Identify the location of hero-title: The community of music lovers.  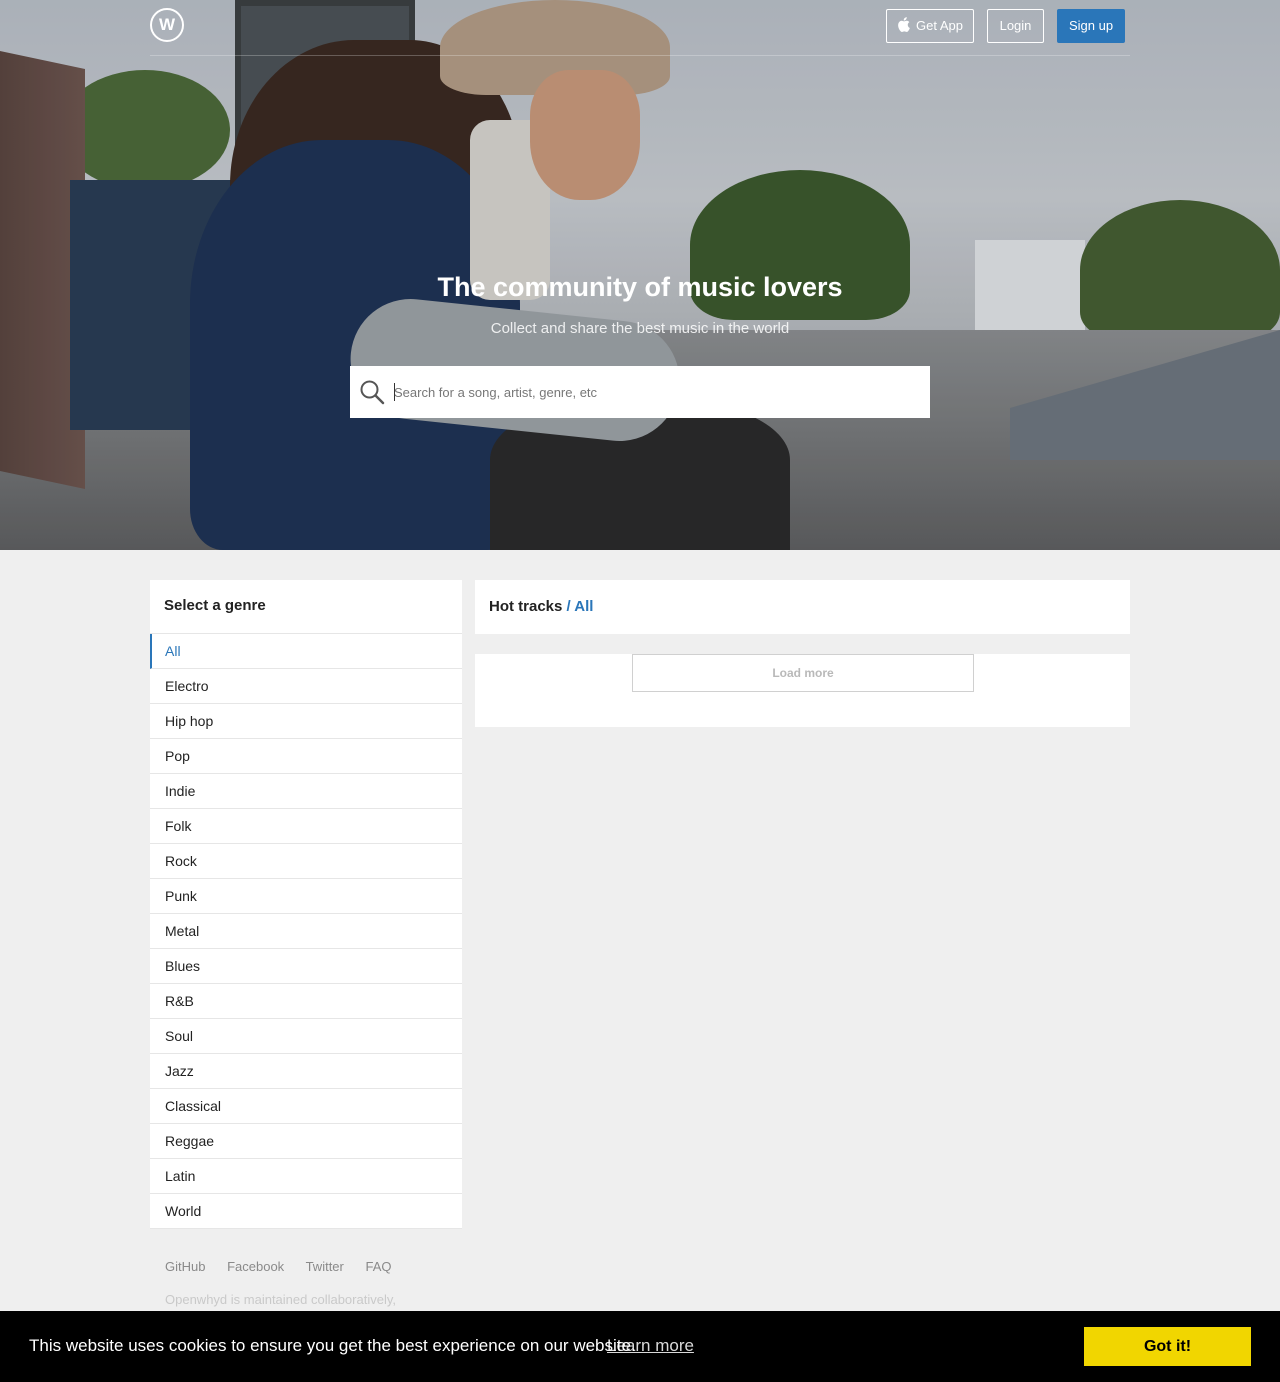
(640, 287).